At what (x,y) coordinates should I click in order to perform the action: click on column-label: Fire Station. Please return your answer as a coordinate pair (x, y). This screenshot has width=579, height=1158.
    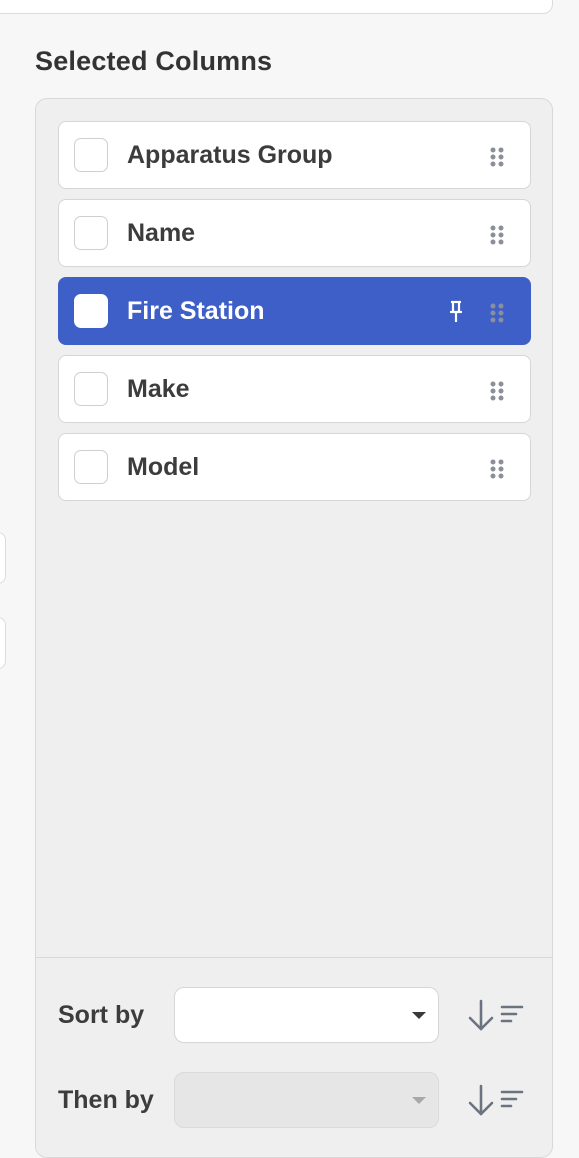
    Looking at the image, I should click on (196, 311).